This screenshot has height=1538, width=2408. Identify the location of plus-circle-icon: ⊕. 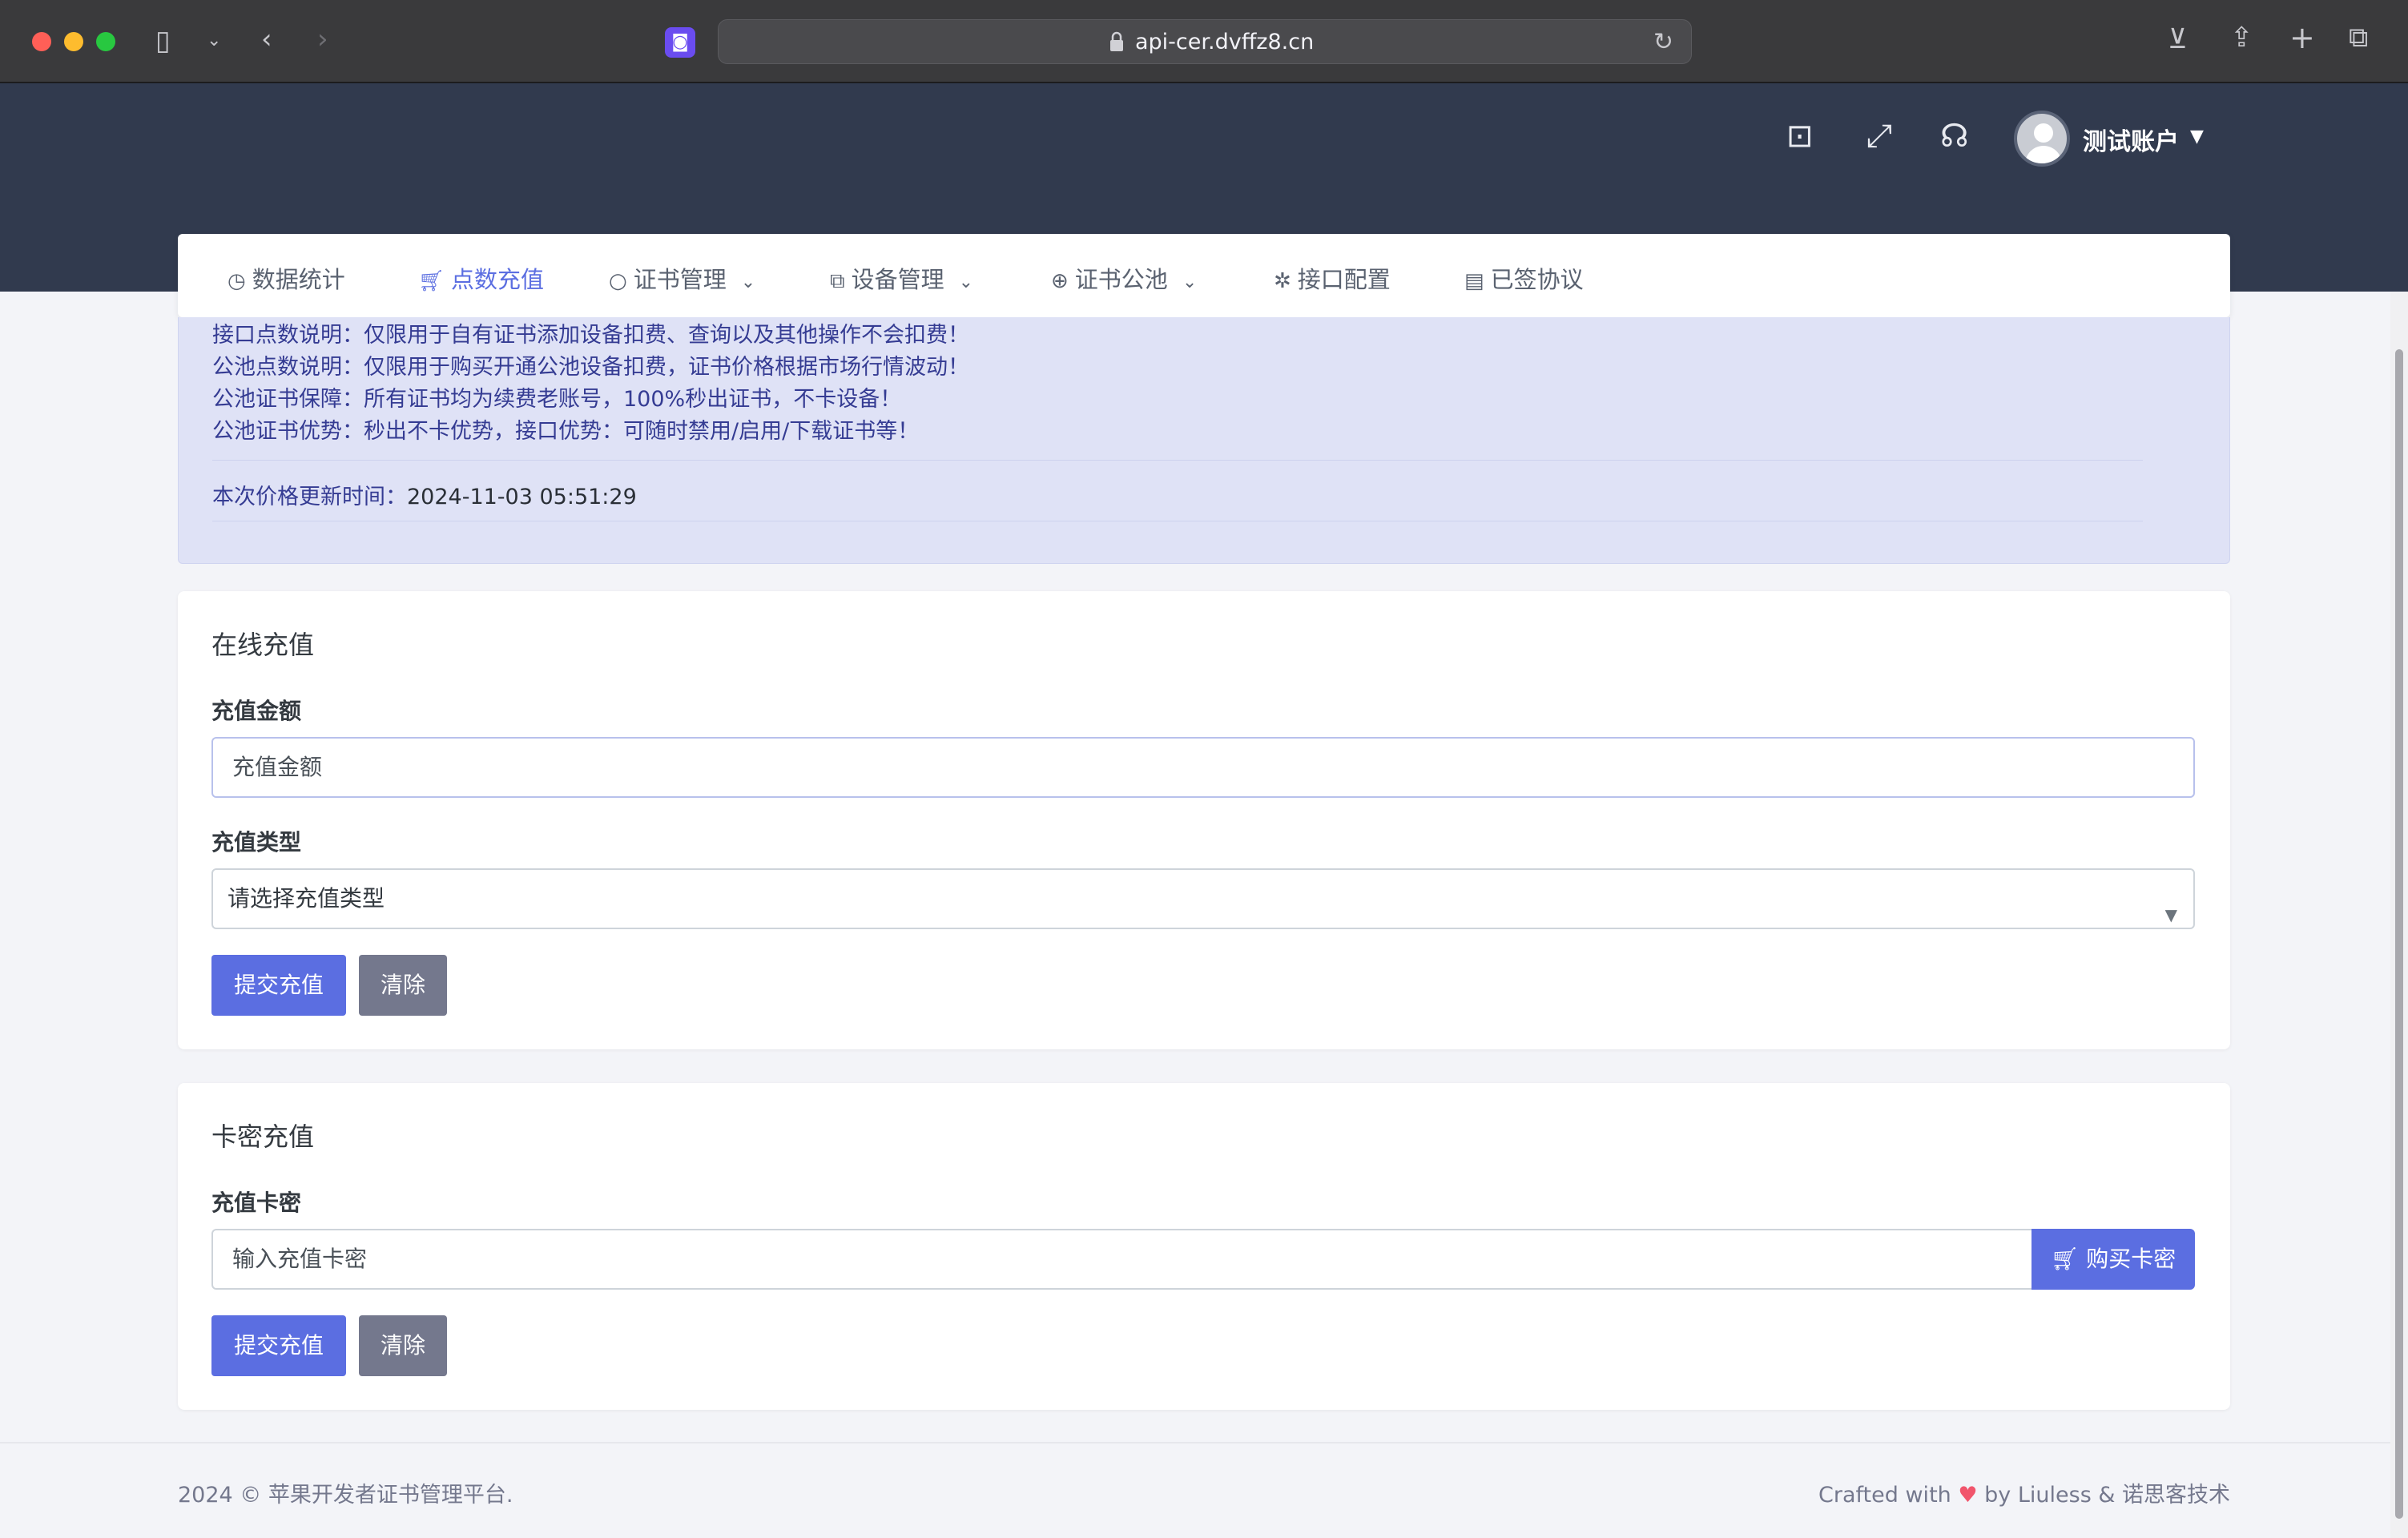
(1060, 281).